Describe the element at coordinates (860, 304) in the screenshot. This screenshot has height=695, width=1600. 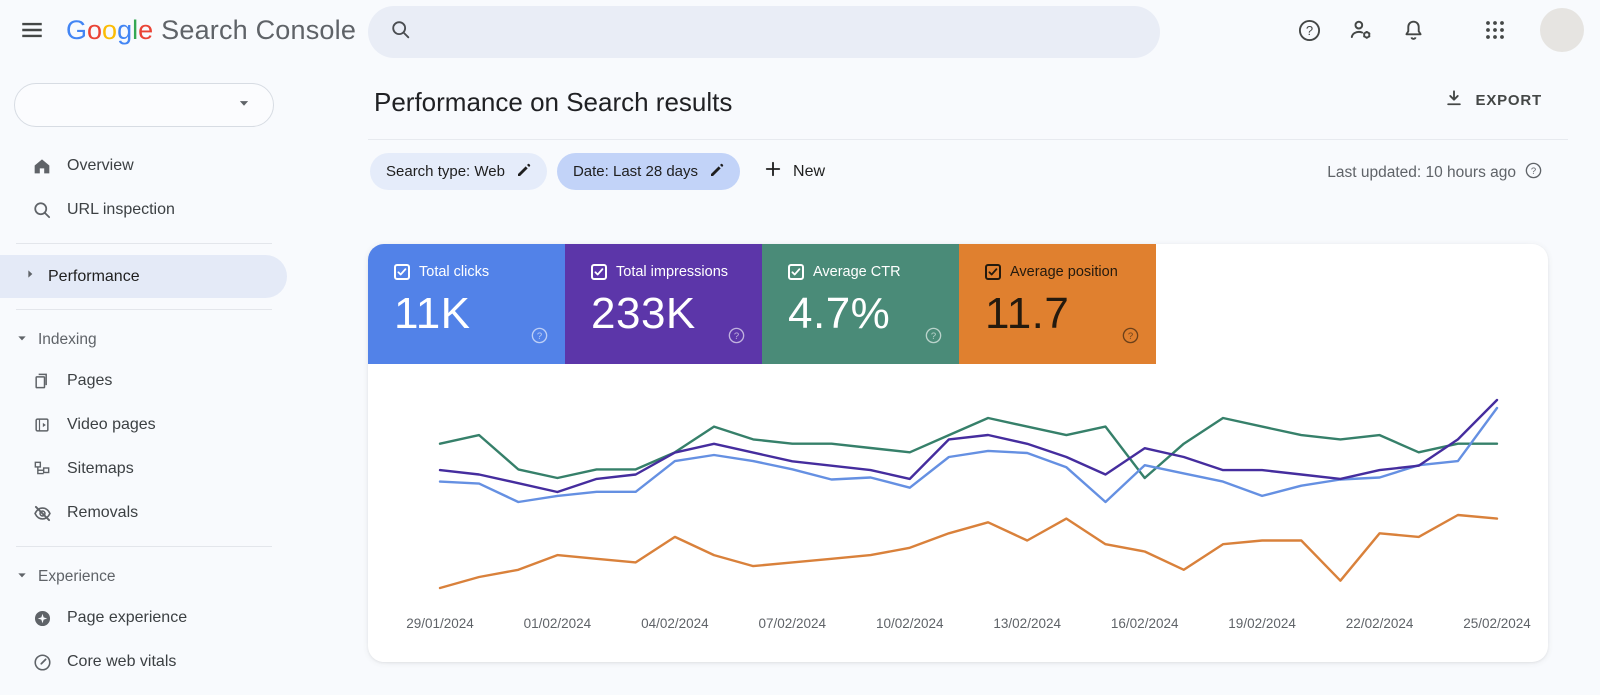
I see `metric-tile-average-ctr: Average CTR 4.7% ?` at that location.